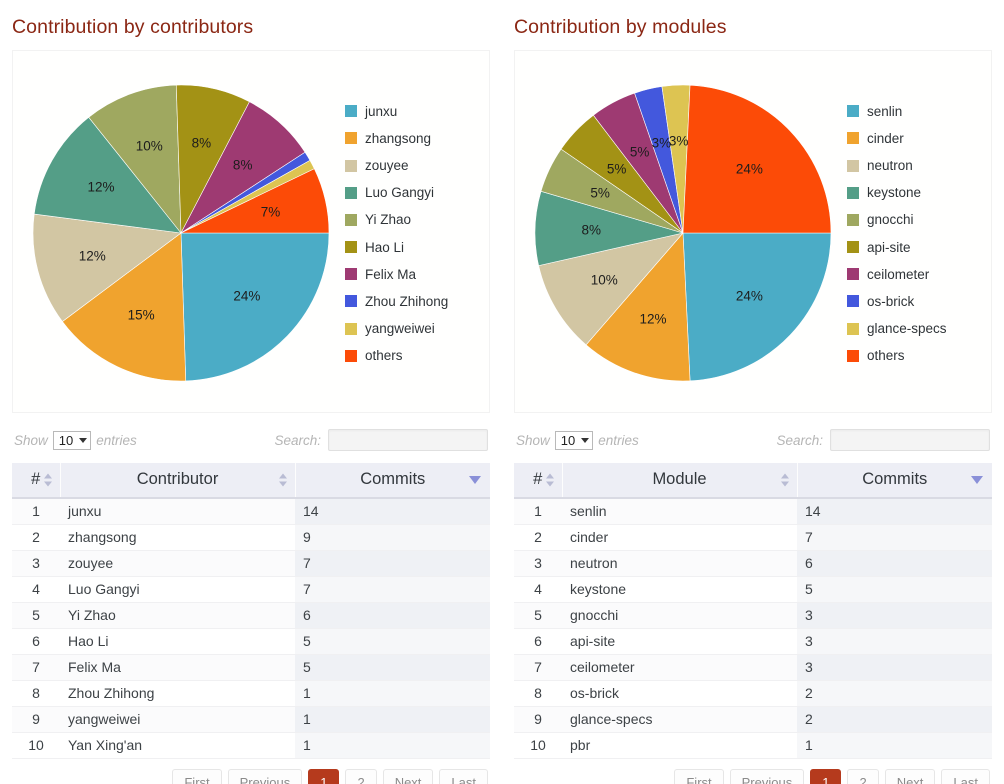 The height and width of the screenshot is (784, 1004). Describe the element at coordinates (177, 511) in the screenshot. I see `row-name: junxu` at that location.